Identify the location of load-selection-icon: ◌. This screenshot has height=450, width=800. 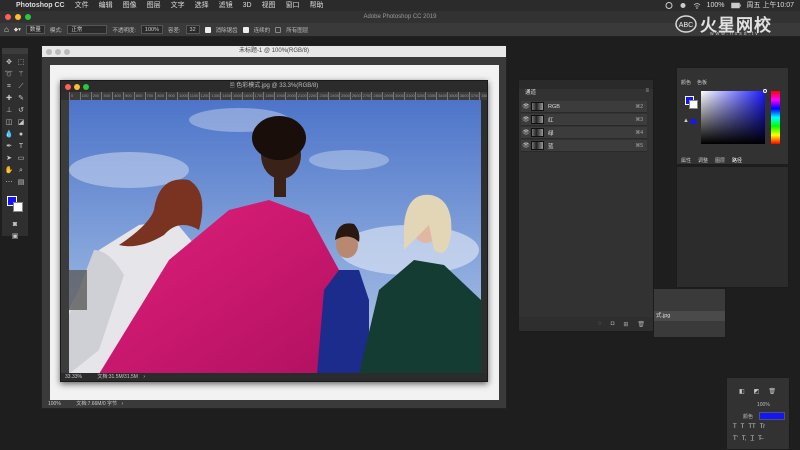
(600, 324).